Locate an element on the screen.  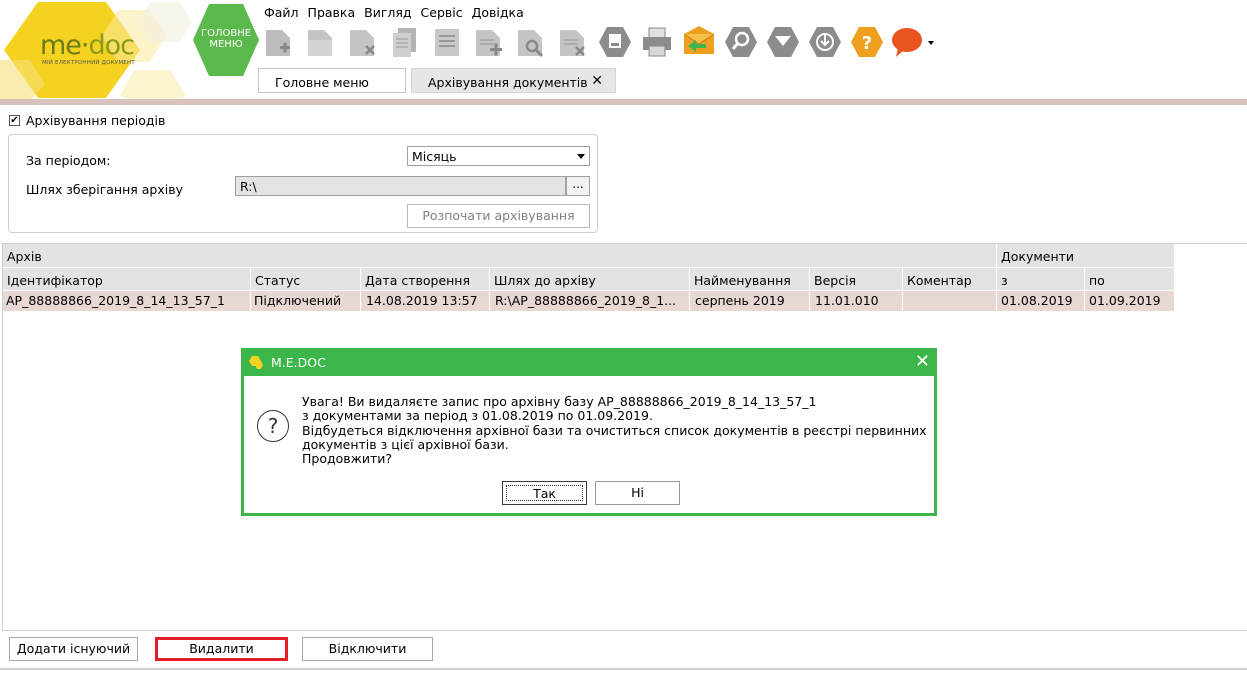
menu-bar: Файл Правка Вигляд Сервіс Довідка is located at coordinates (398, 13).